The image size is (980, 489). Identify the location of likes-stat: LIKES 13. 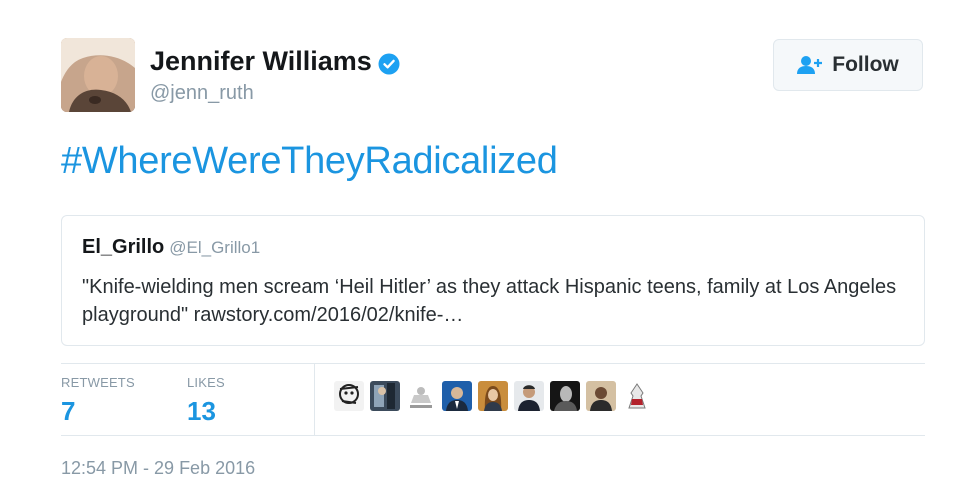
(206, 401).